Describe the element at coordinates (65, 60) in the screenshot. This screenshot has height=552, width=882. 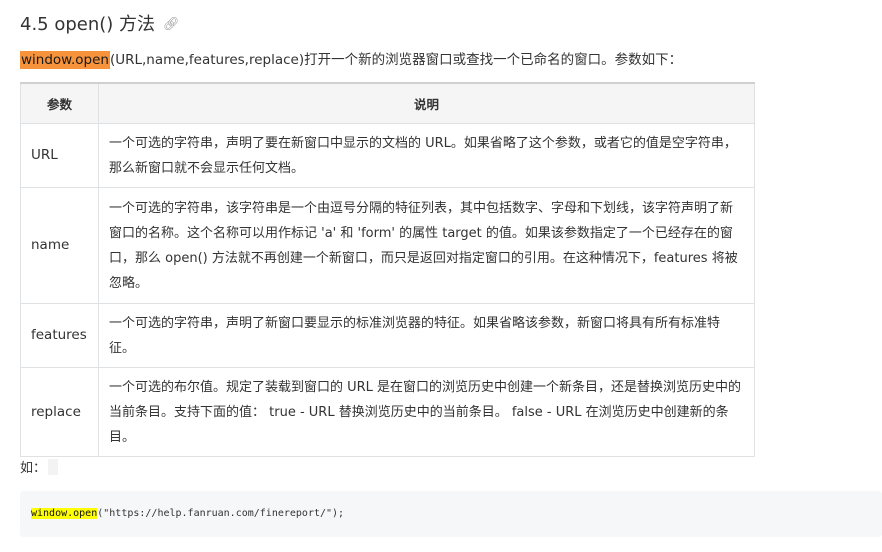
I see `intro-highlighted-term: window.open` at that location.